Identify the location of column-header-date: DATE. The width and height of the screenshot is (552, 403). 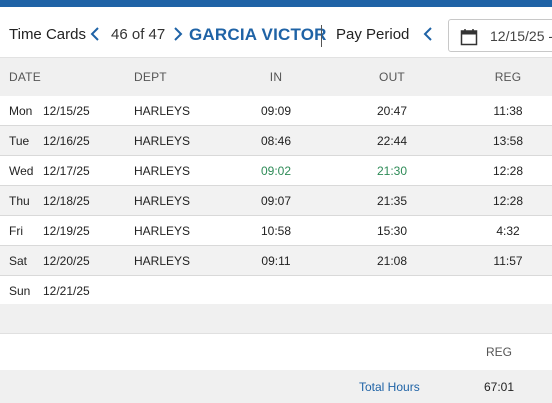
(25, 77).